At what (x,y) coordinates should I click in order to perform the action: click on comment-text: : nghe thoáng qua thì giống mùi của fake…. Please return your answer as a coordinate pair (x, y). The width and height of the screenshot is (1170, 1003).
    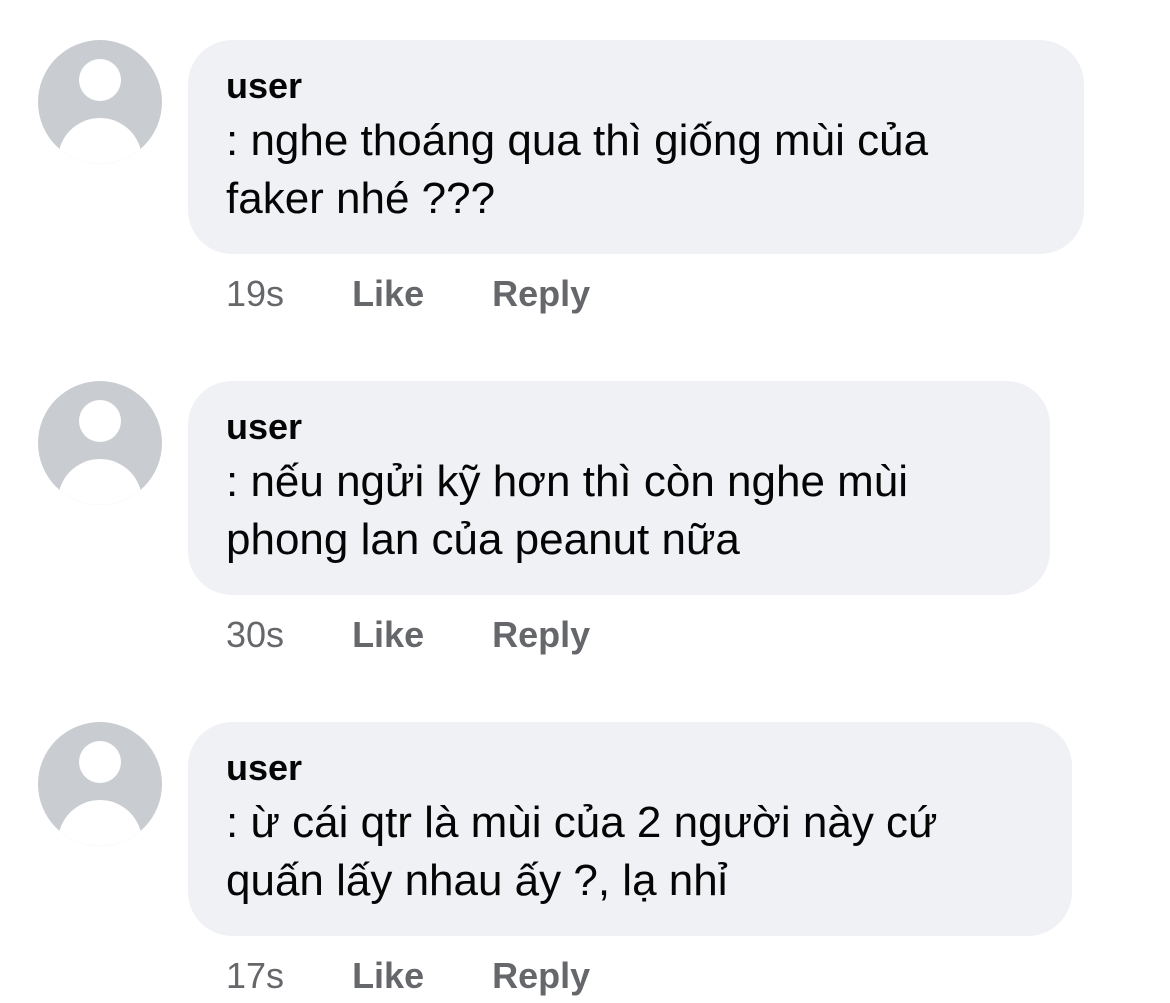
    Looking at the image, I should click on (577, 169).